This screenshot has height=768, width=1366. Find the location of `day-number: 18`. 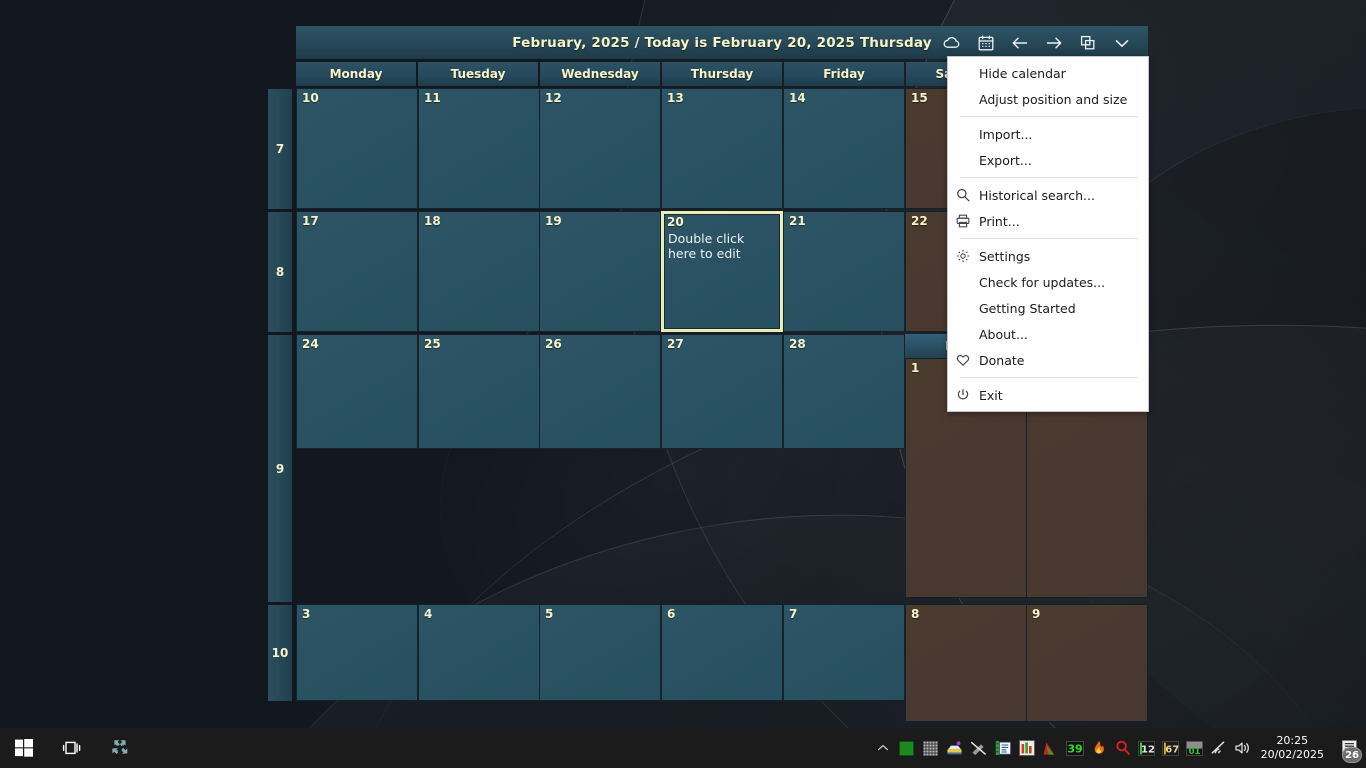

day-number: 18 is located at coordinates (432, 221).